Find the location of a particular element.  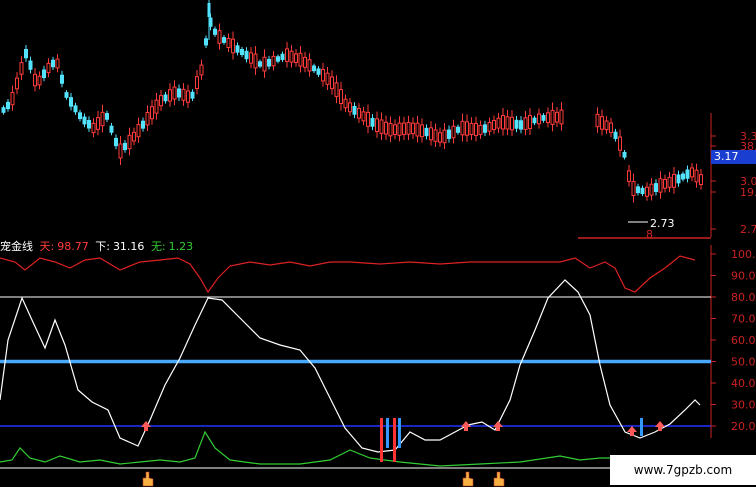

legend-xia-value: 31.16 is located at coordinates (128, 246).